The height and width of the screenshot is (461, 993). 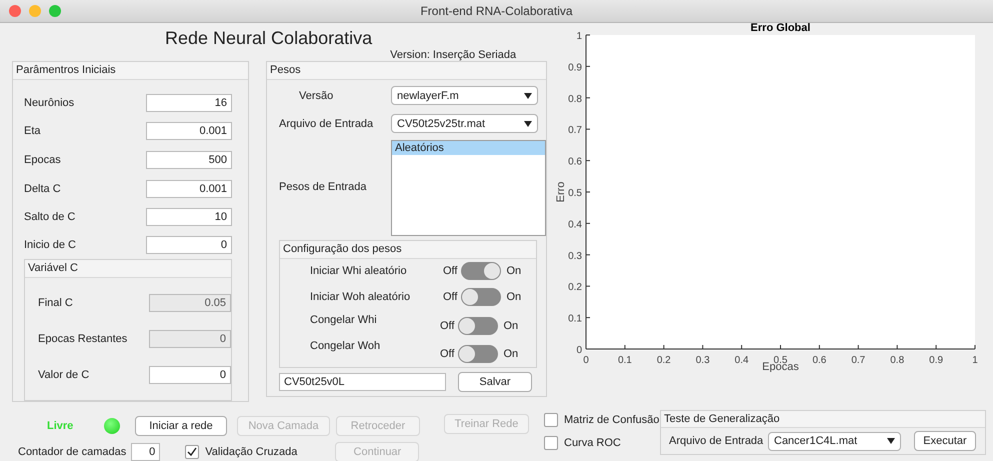 What do you see at coordinates (464, 124) in the screenshot?
I see `dropdown: CV50t25v25tr.mat` at bounding box center [464, 124].